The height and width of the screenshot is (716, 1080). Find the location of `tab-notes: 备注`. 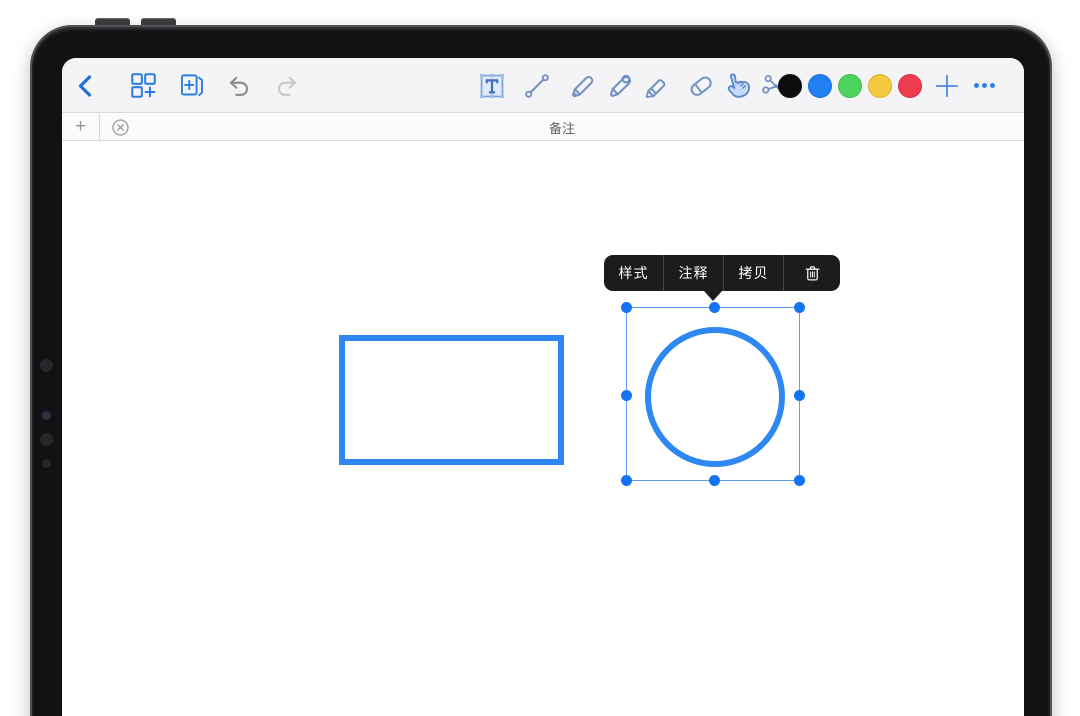

tab-notes: 备注 is located at coordinates (562, 127).